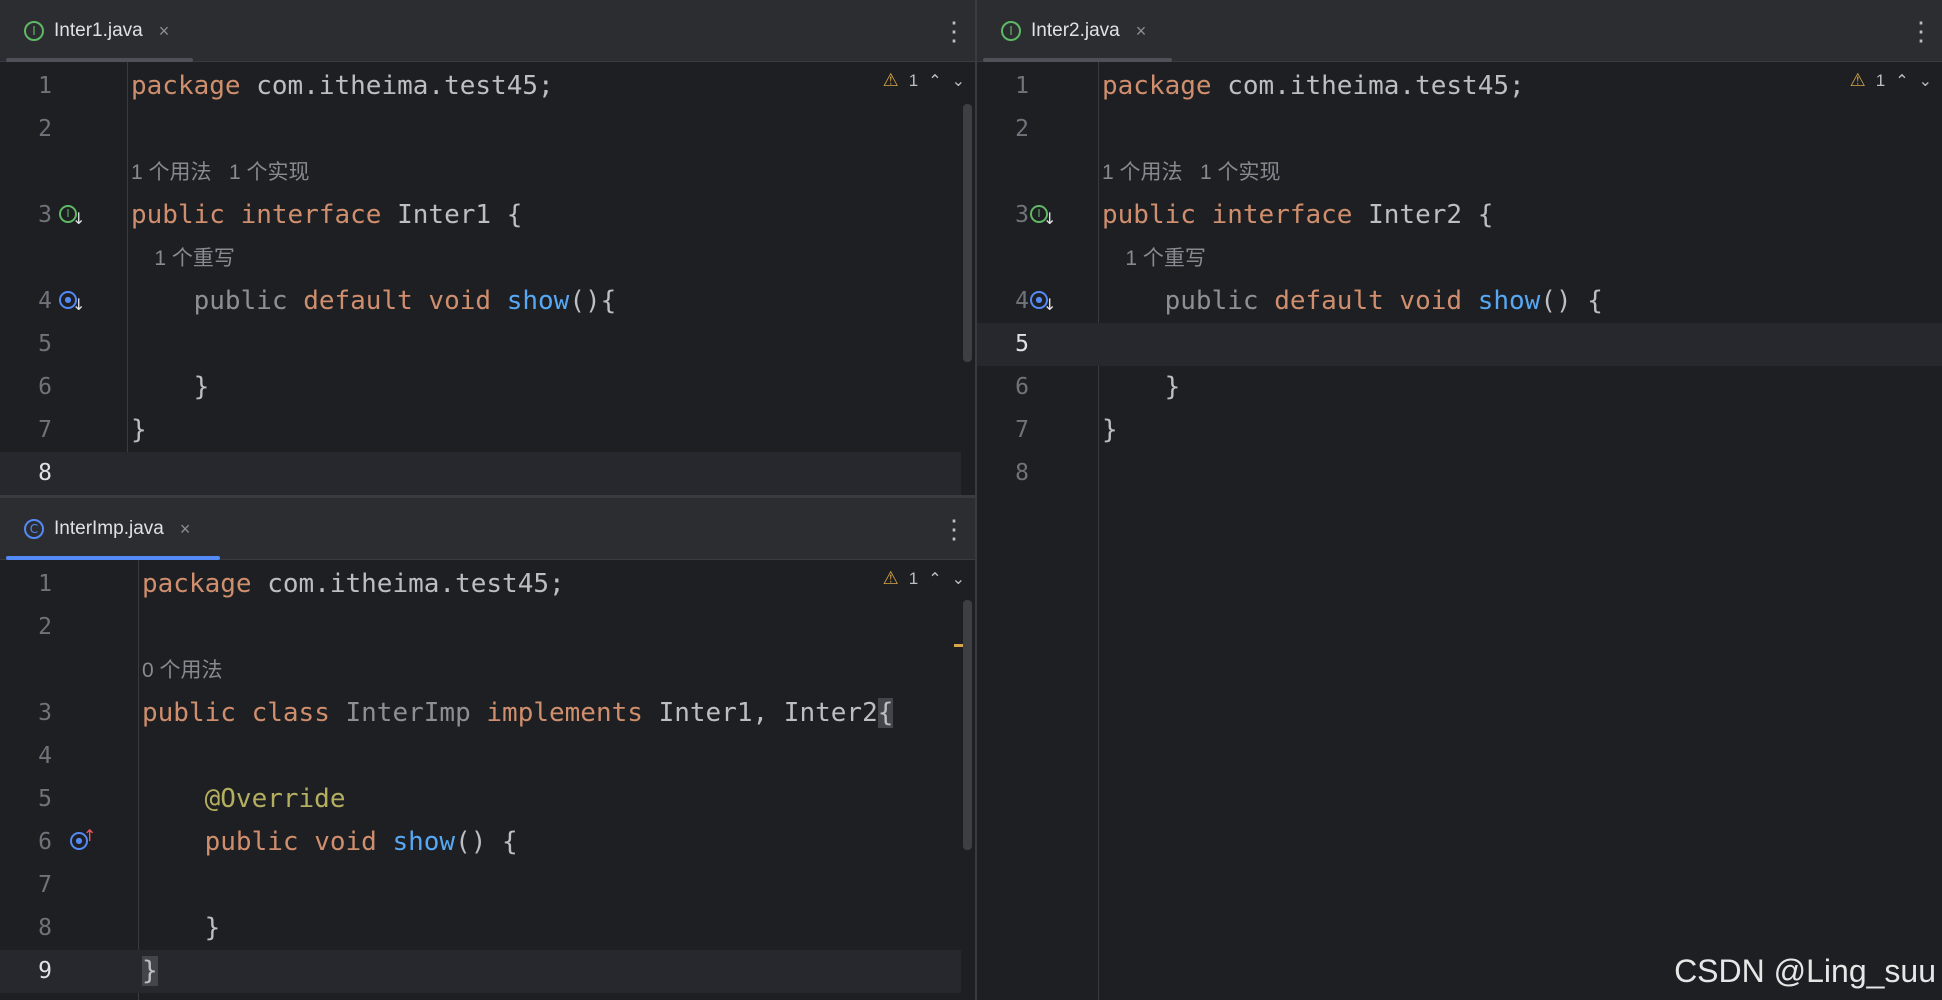 The image size is (1942, 1000). I want to click on code-line: 3 I ↓ public interface Inter1 {, so click(480, 215).